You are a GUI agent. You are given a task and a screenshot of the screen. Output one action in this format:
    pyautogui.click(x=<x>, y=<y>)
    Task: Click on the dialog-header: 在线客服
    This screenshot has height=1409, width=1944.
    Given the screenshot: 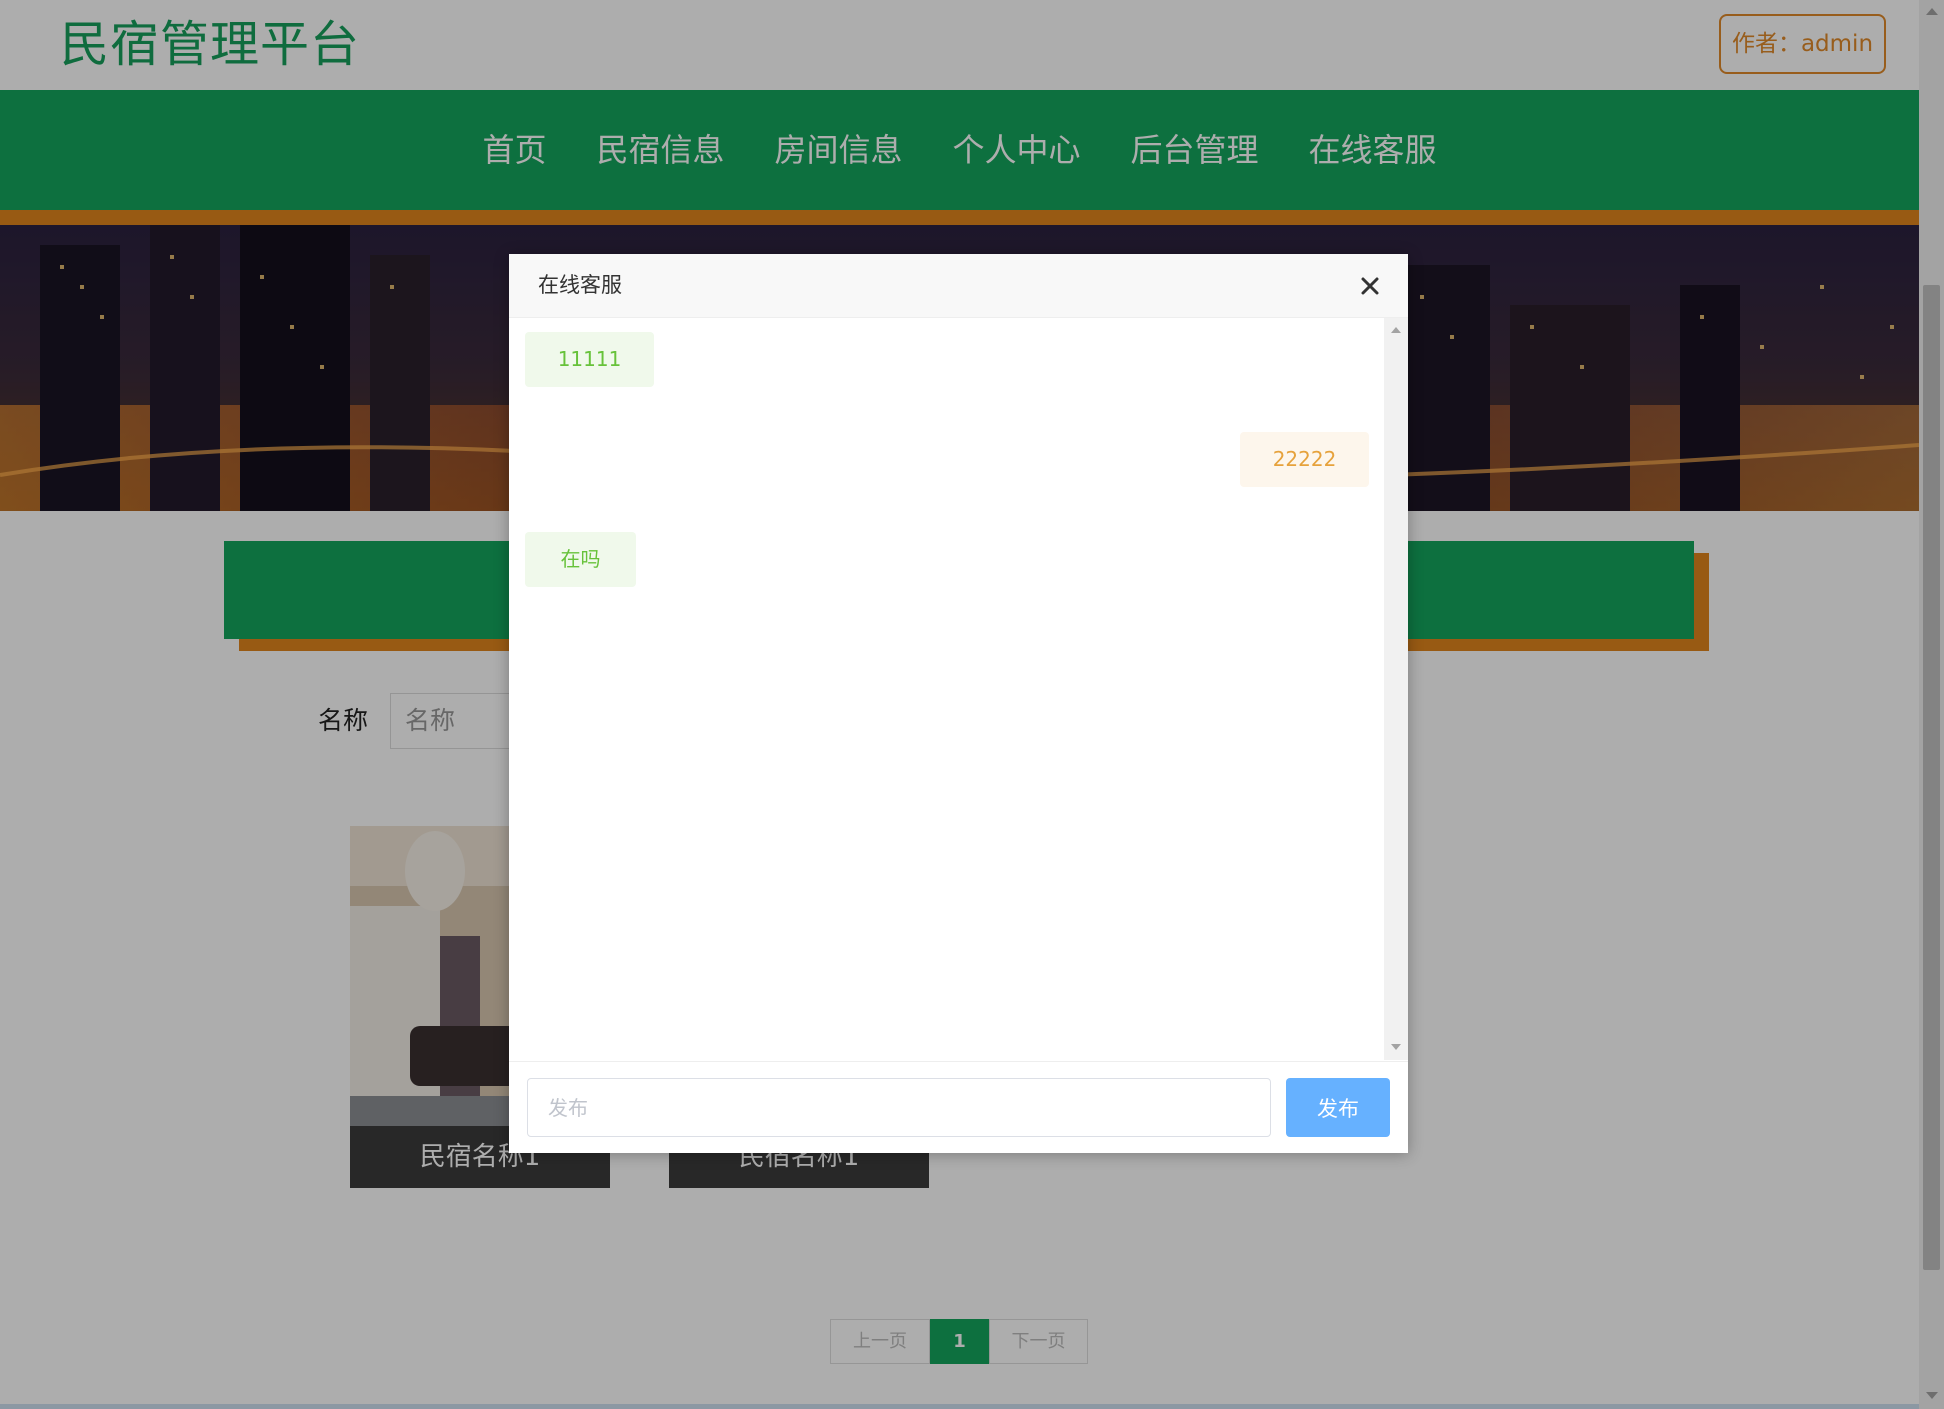 What is the action you would take?
    pyautogui.click(x=958, y=286)
    